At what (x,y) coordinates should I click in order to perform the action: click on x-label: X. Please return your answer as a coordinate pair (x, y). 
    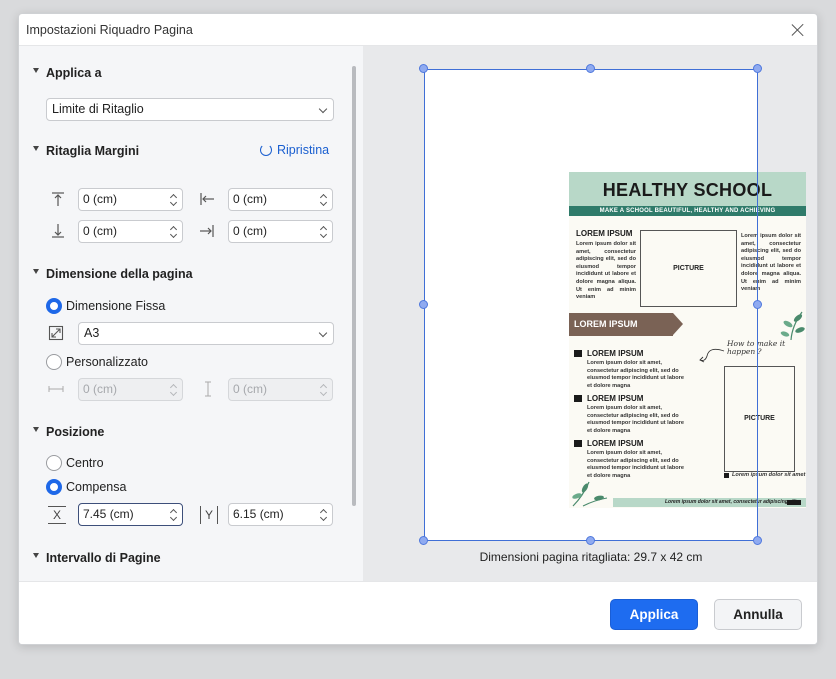
    Looking at the image, I should click on (56, 515).